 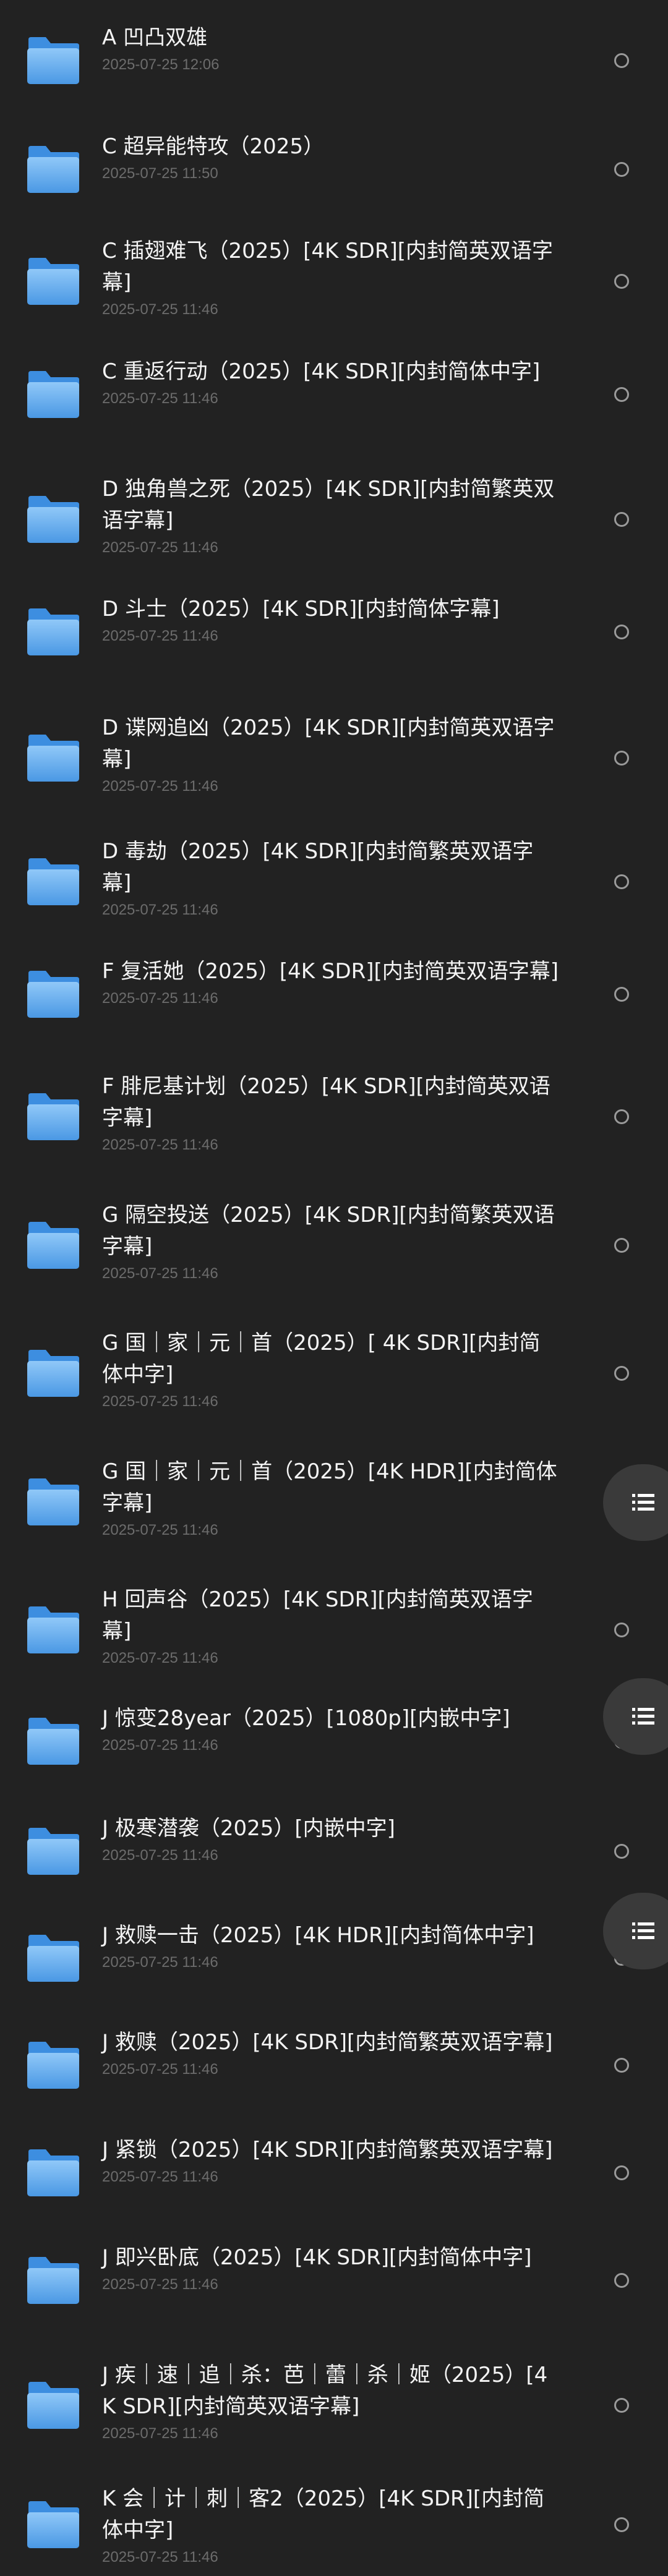 What do you see at coordinates (331, 48) in the screenshot?
I see `file-text: A 凹凸双雄 2025-07-25 12:06` at bounding box center [331, 48].